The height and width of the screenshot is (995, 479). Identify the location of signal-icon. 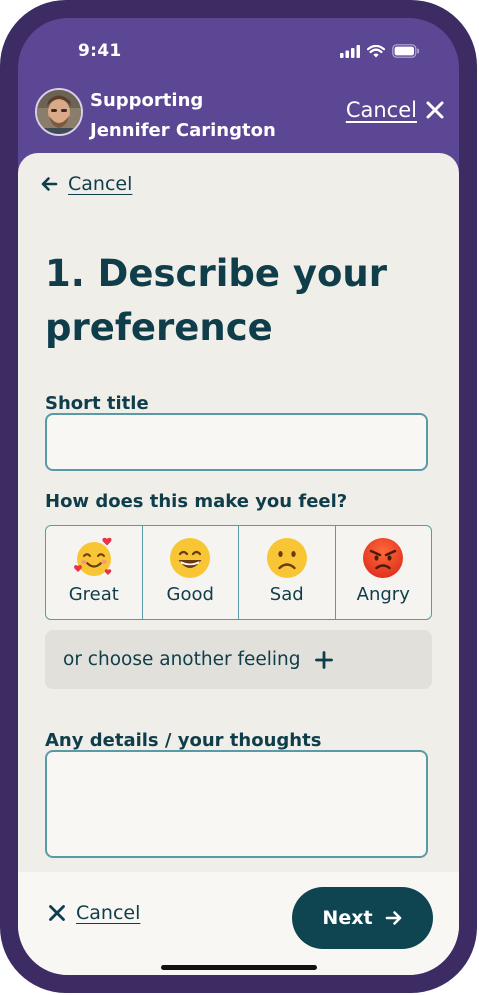
(350, 51).